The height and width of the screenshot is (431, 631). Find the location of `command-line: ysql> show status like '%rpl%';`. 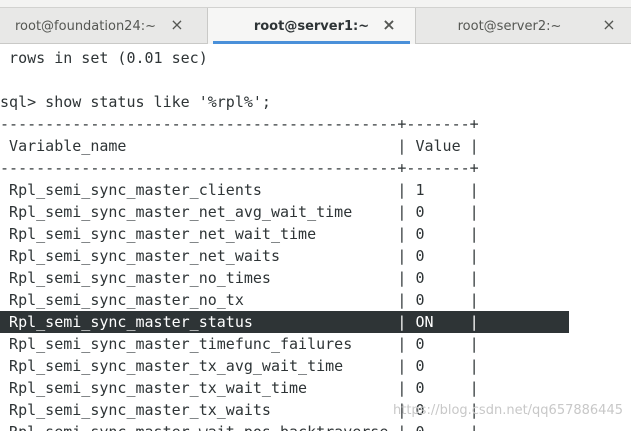

command-line: ysql> show status like '%rpl%'; is located at coordinates (135, 102).